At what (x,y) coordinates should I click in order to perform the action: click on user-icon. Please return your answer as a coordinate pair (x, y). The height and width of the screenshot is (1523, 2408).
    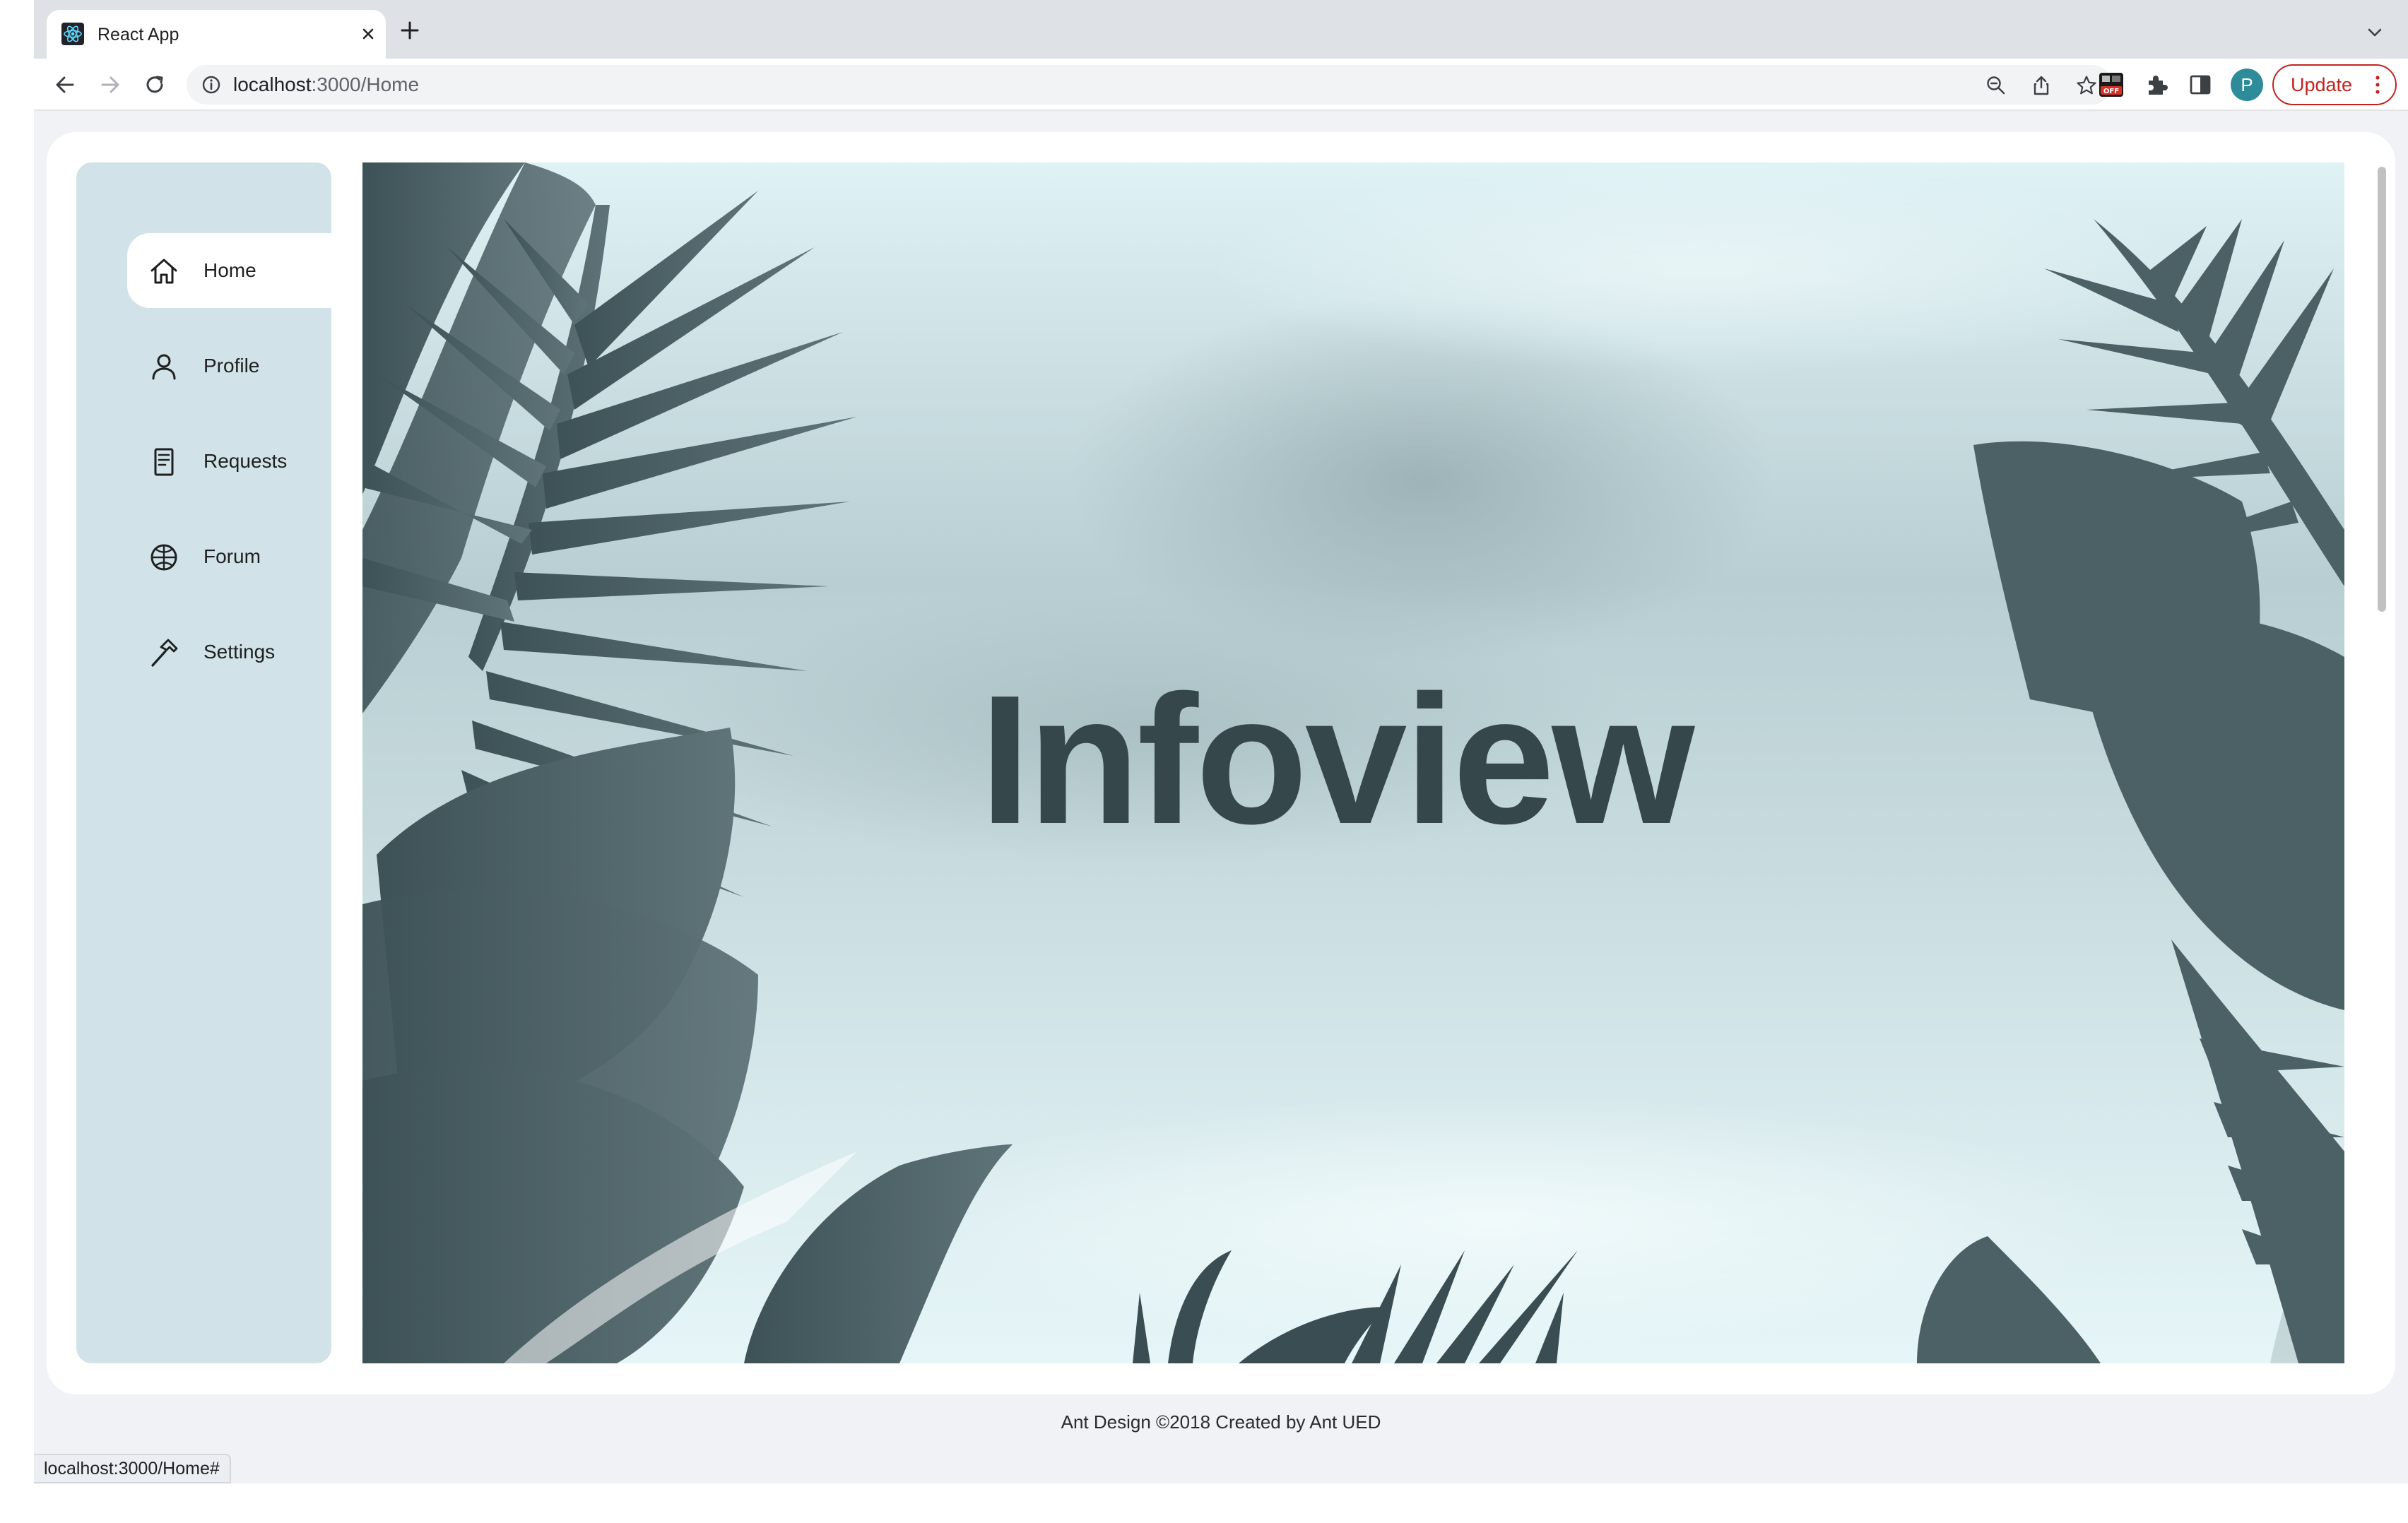
    Looking at the image, I should click on (164, 367).